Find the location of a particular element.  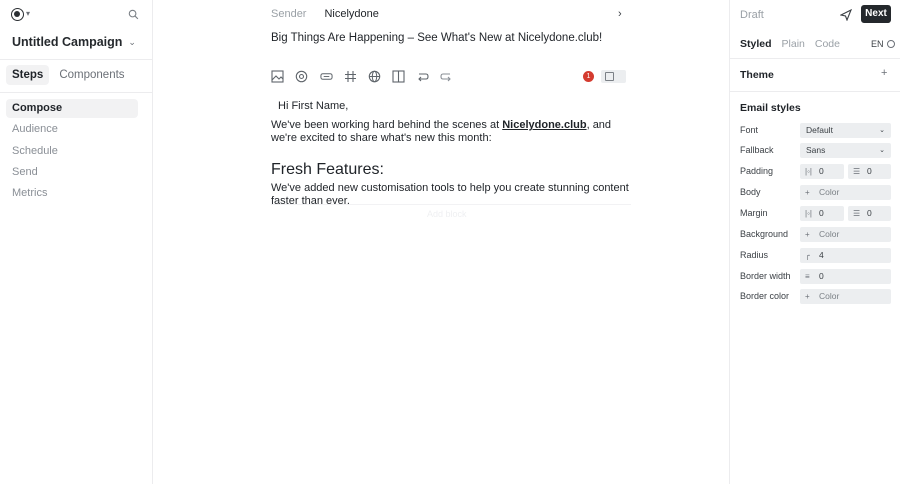

fallback-row: Fallback Sans ⌄ is located at coordinates (816, 150).